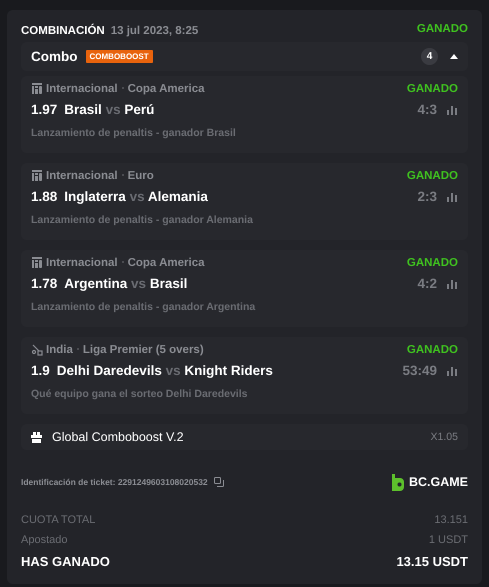 This screenshot has height=587, width=489. Describe the element at coordinates (429, 56) in the screenshot. I see `selection-count: 4` at that location.